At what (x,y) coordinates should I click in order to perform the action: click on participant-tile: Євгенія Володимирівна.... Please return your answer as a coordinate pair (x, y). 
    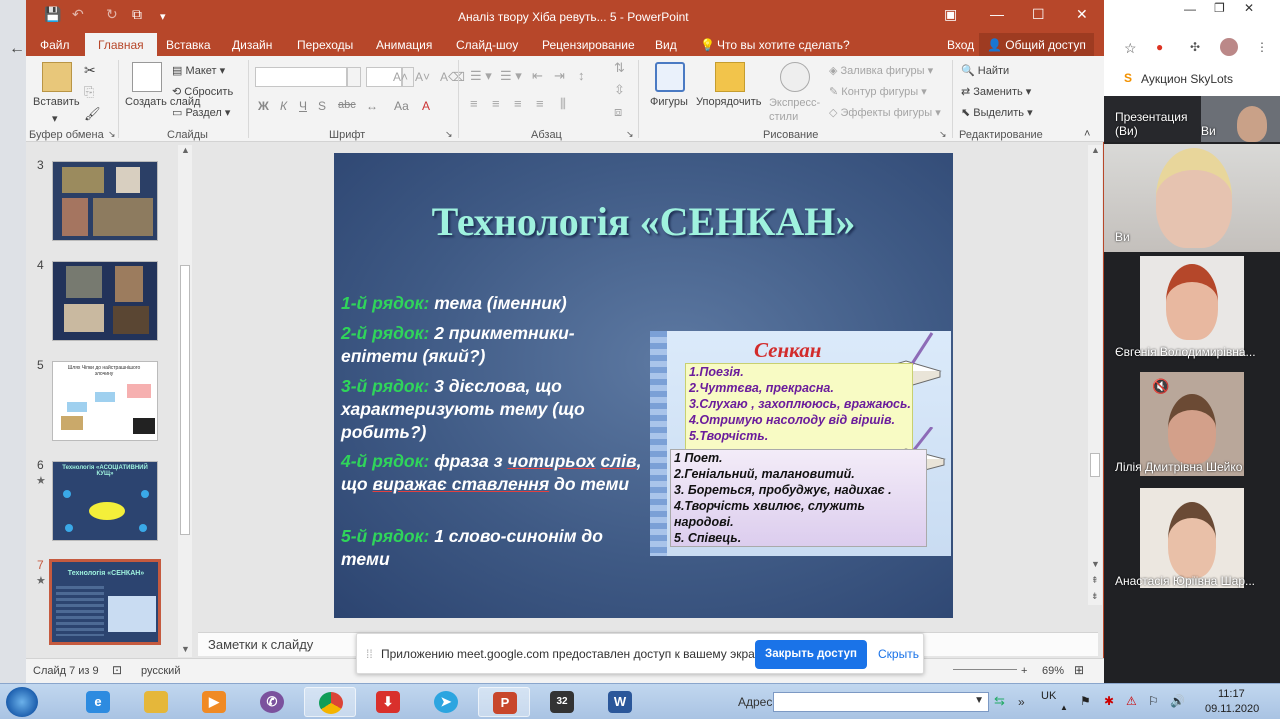
    Looking at the image, I should click on (1192, 310).